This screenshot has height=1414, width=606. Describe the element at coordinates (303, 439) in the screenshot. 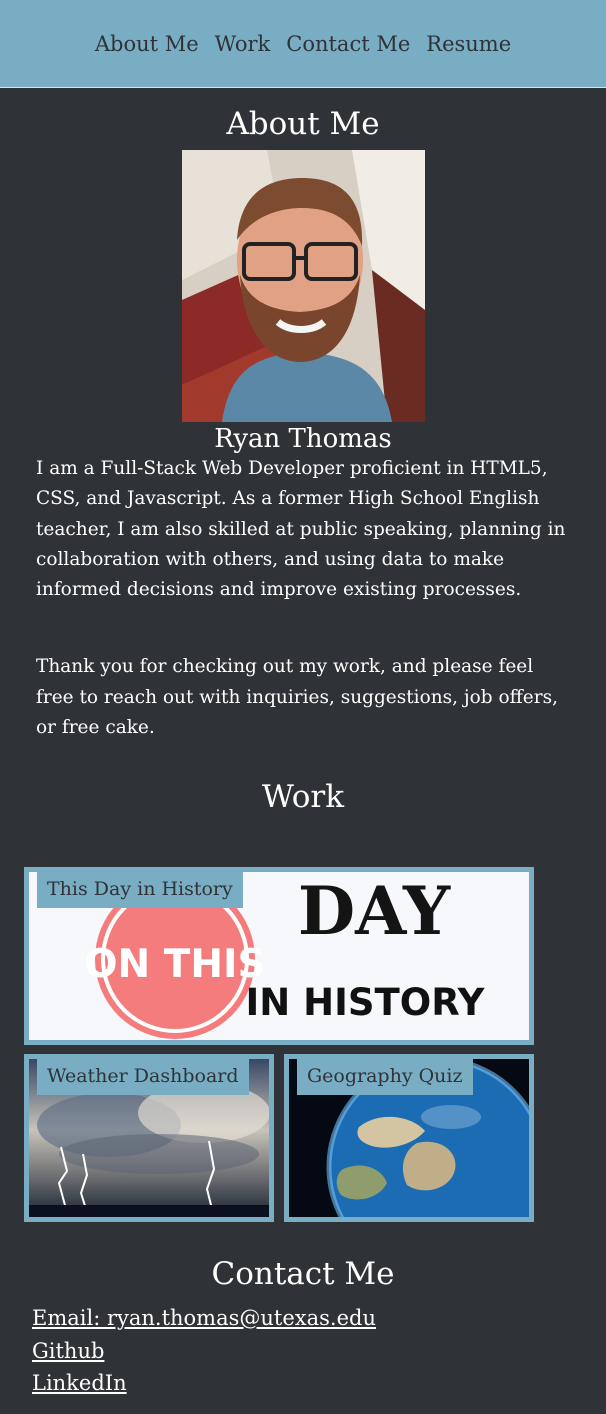

I see `profile-name: Ryan Thomas` at that location.